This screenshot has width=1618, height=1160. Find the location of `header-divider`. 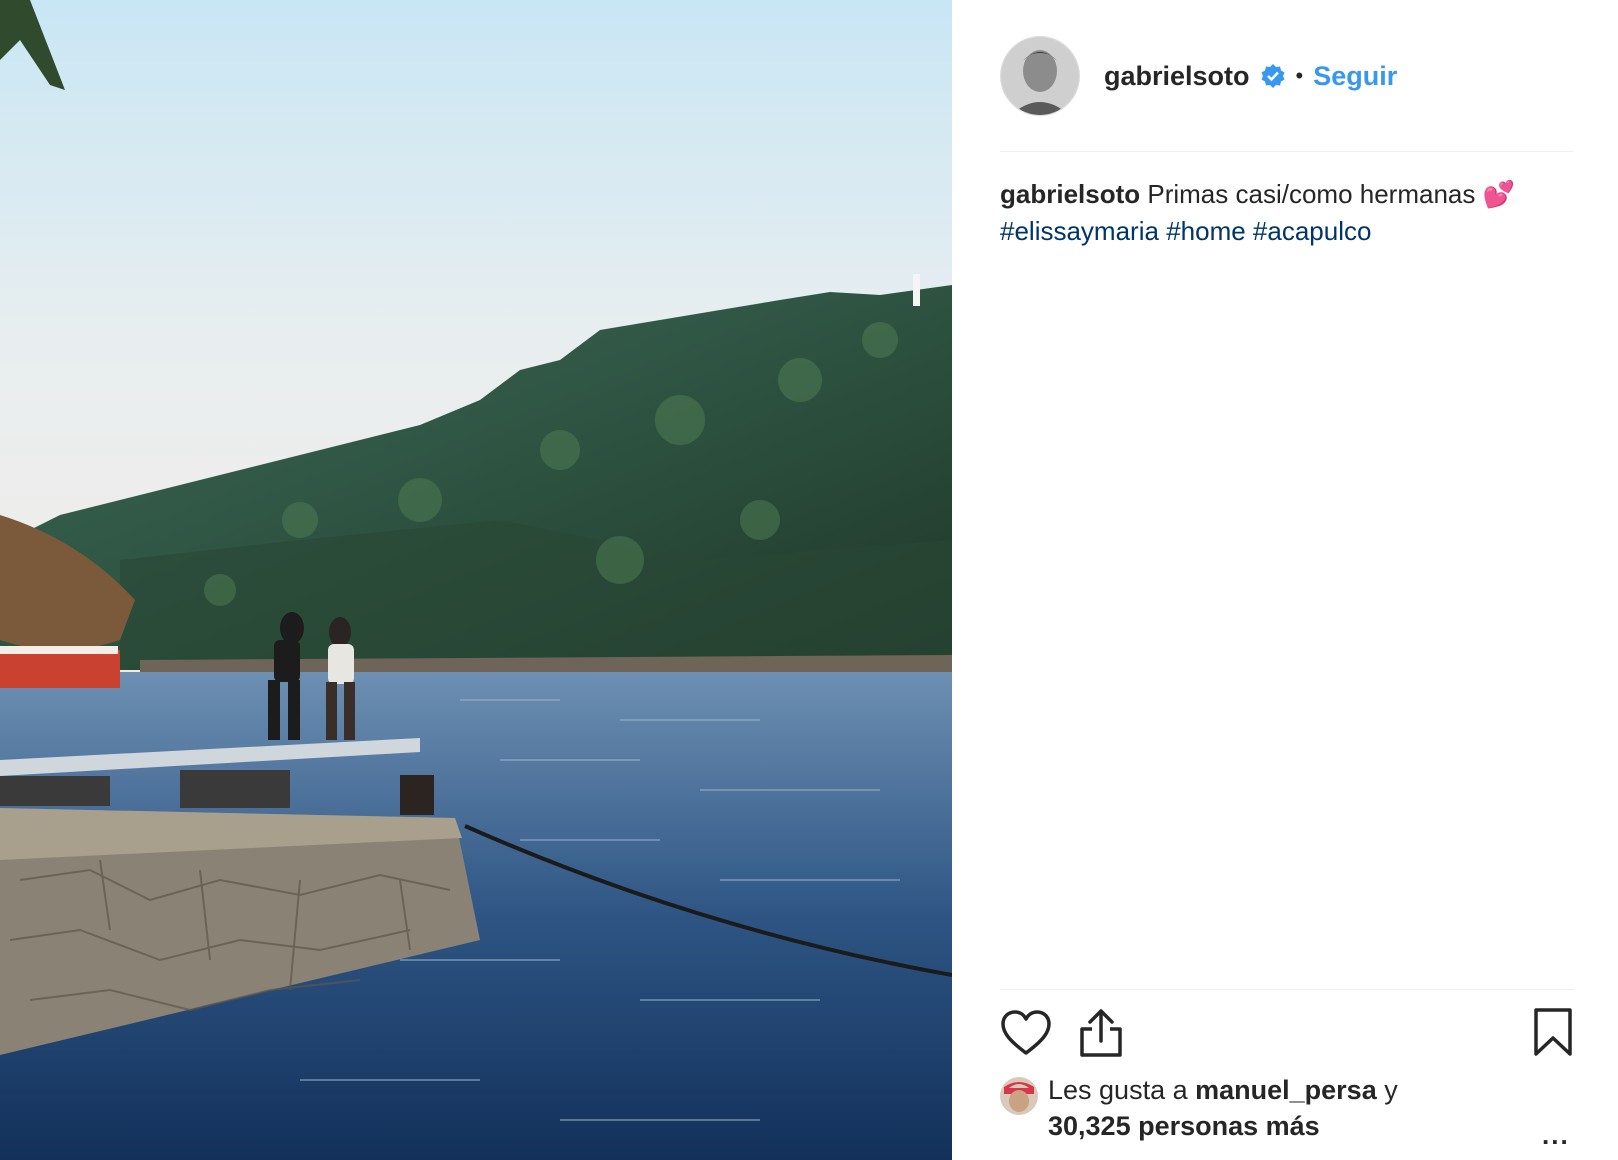

header-divider is located at coordinates (1287, 151).